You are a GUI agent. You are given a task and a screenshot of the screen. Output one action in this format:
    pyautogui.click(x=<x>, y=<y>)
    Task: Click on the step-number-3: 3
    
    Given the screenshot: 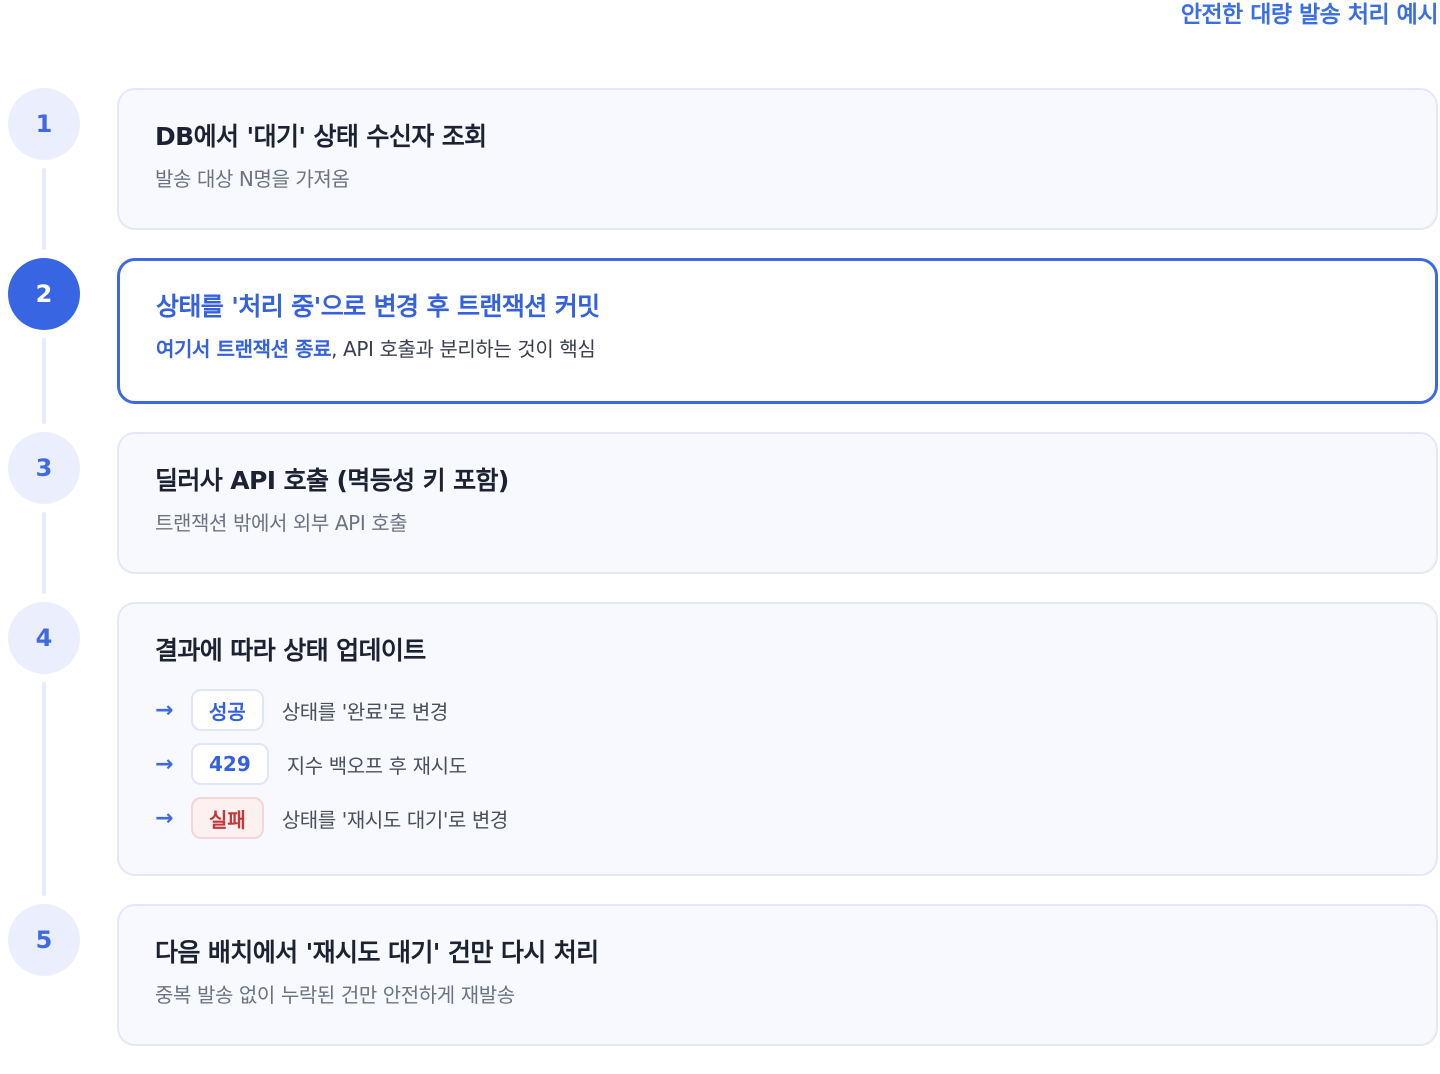 What is the action you would take?
    pyautogui.click(x=44, y=468)
    